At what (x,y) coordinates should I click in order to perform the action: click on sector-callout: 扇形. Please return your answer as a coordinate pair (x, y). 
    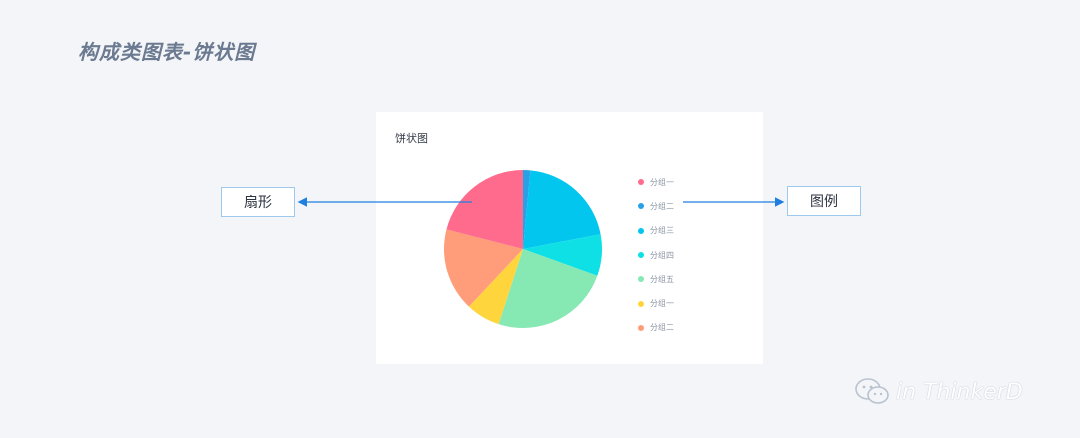
    Looking at the image, I should click on (258, 202).